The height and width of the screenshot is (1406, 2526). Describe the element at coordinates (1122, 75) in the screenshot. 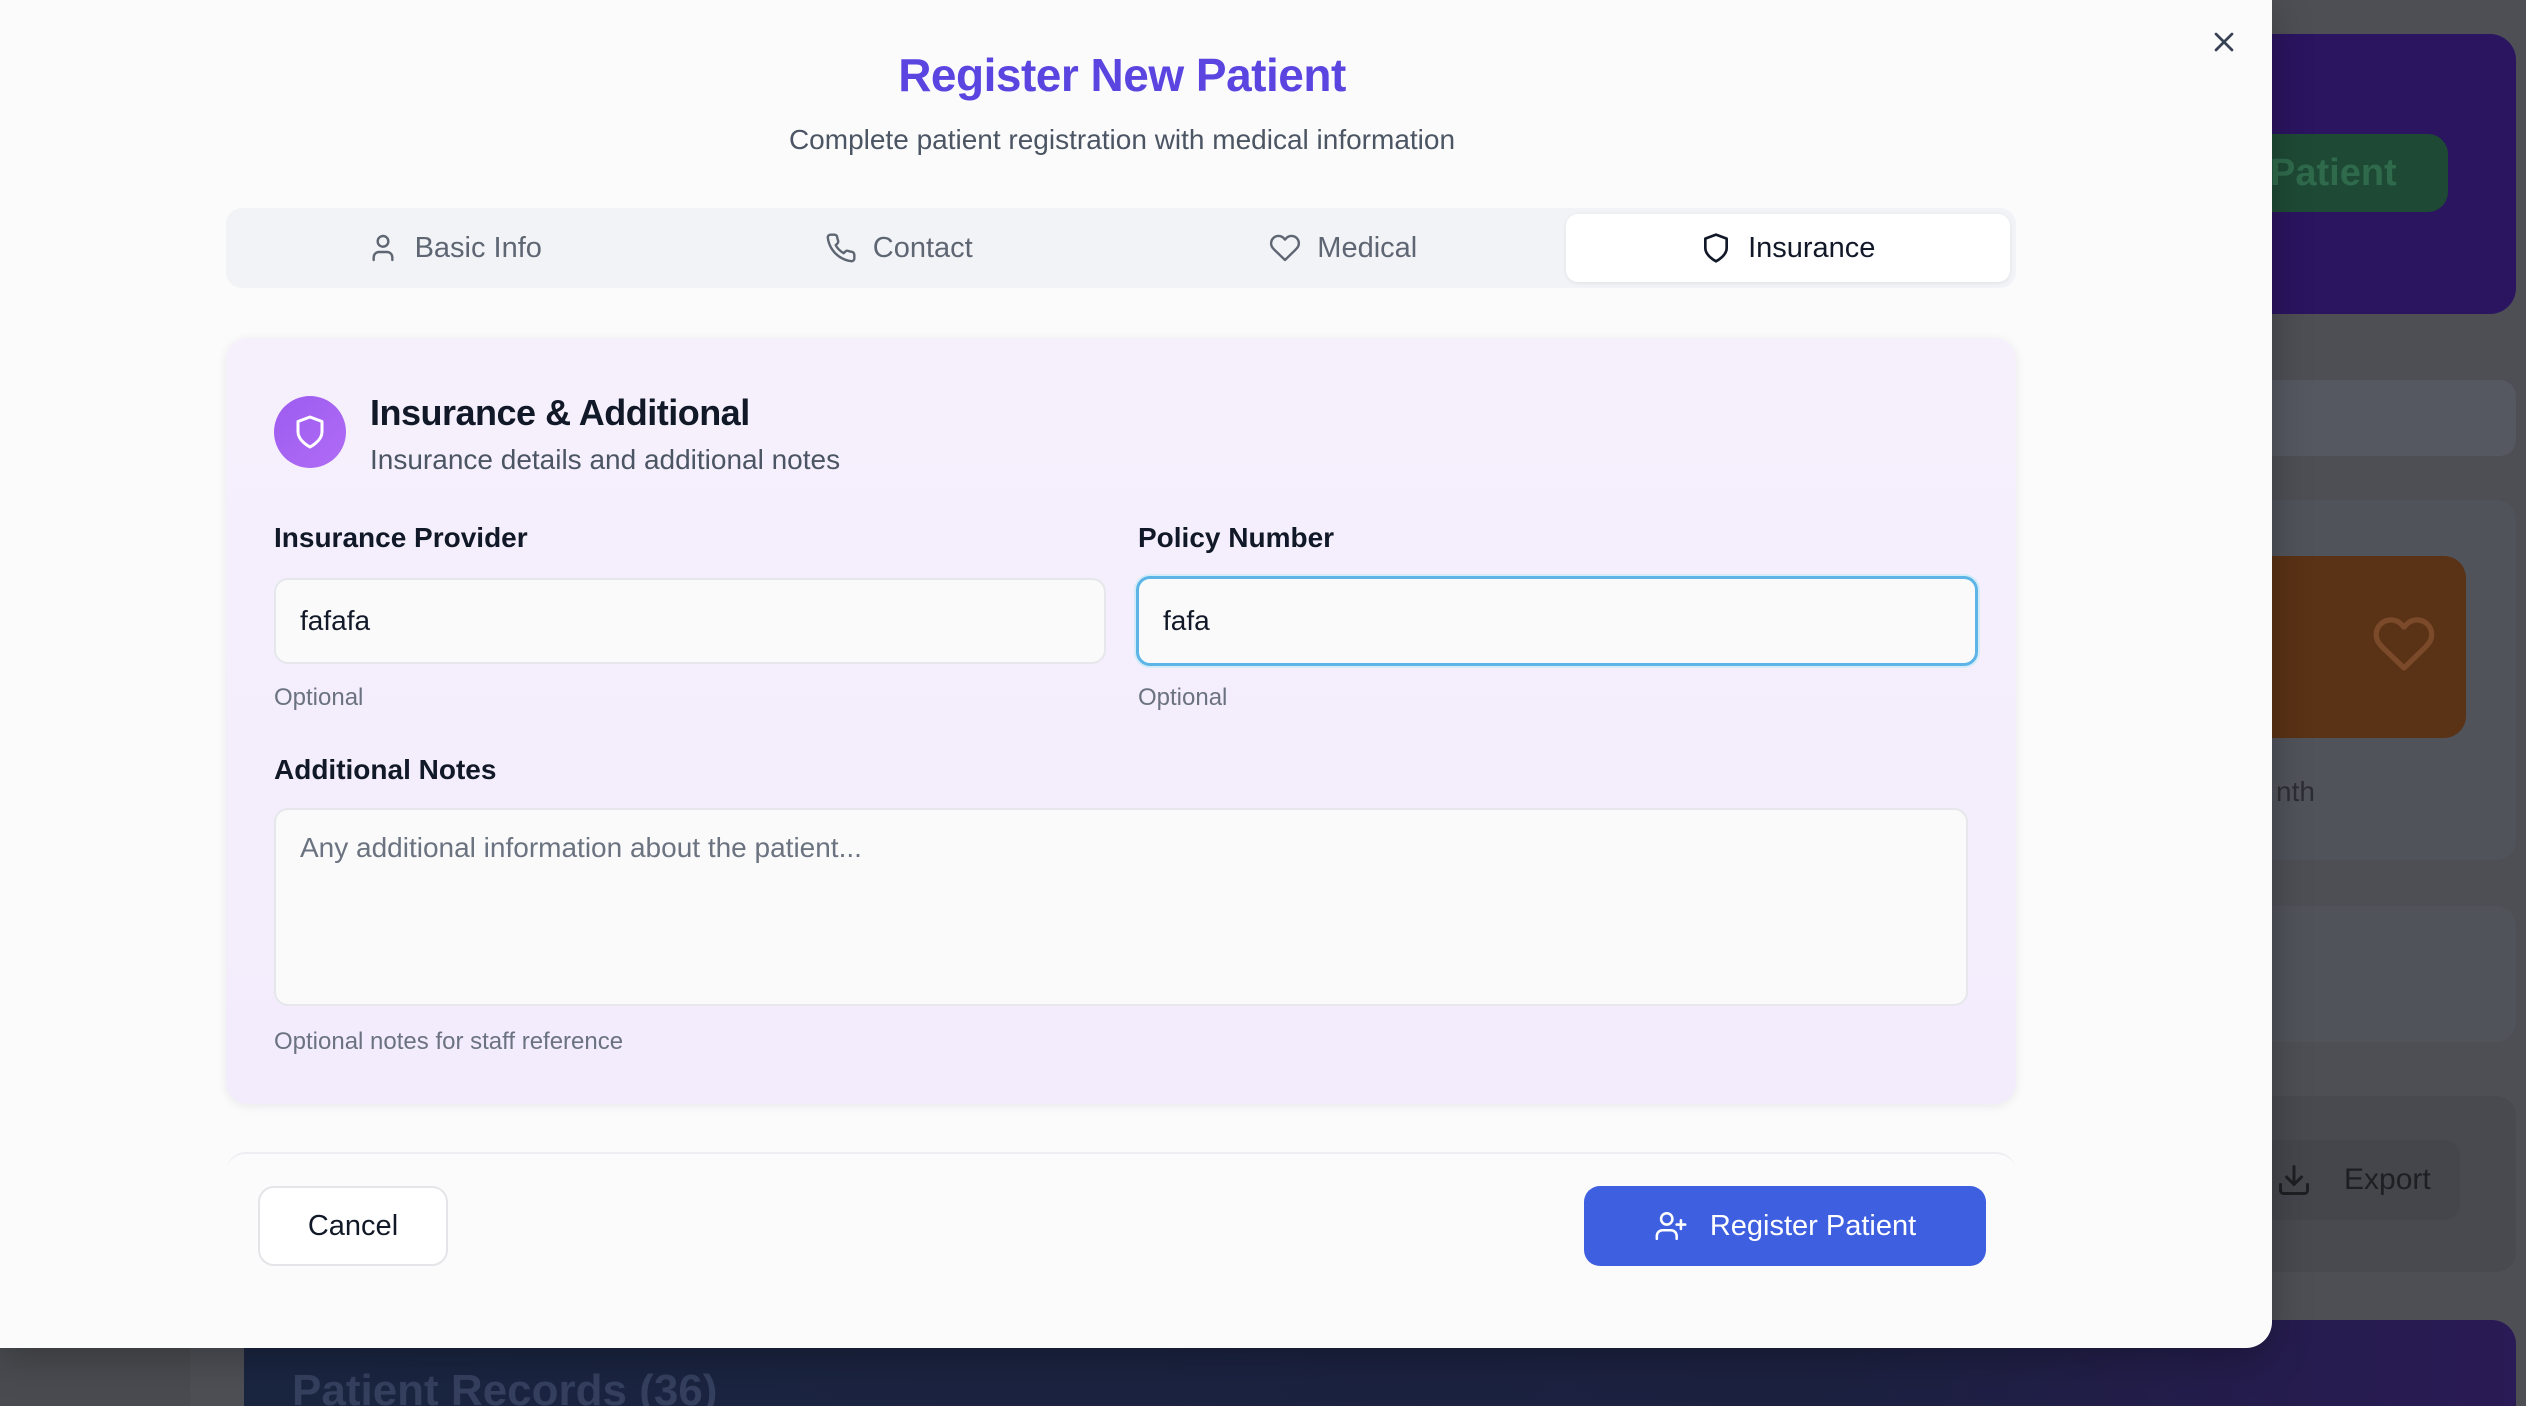

I see `dialog-title: Register New Patient` at that location.